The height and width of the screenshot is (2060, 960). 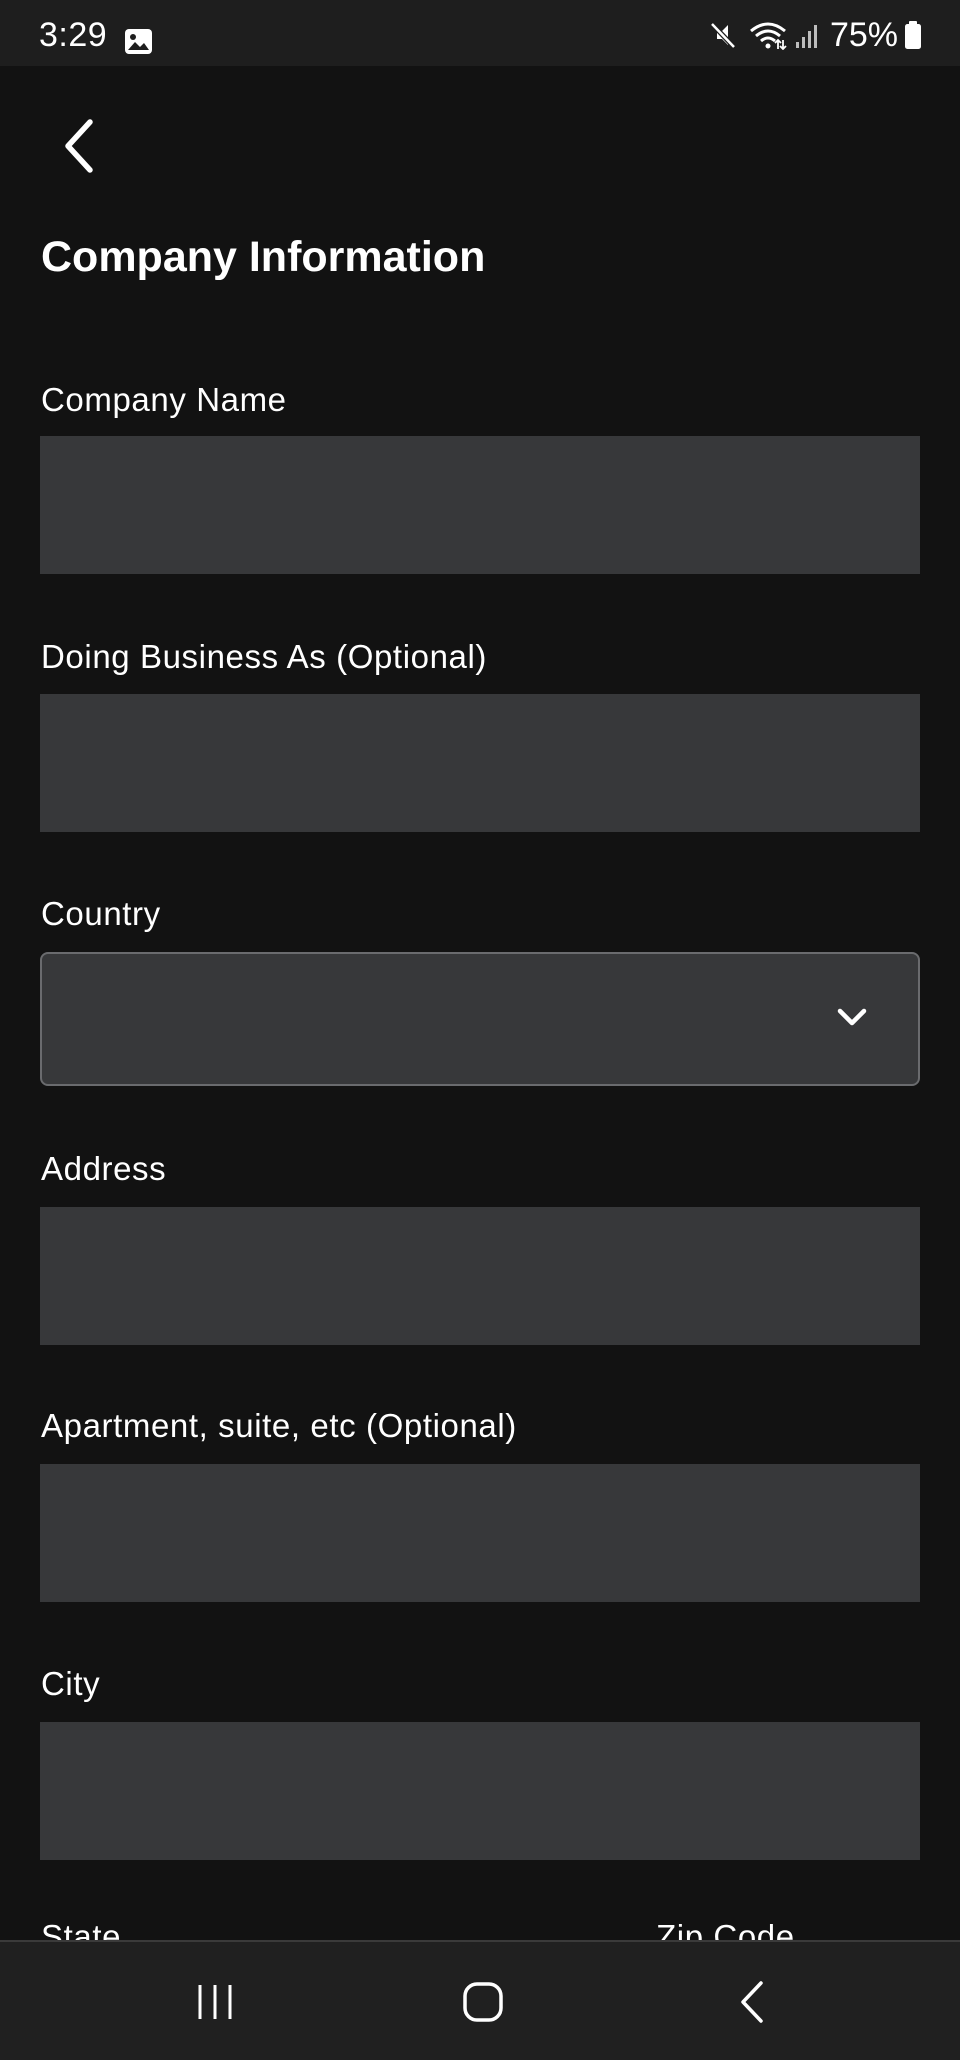 I want to click on city-label: City, so click(x=71, y=1683).